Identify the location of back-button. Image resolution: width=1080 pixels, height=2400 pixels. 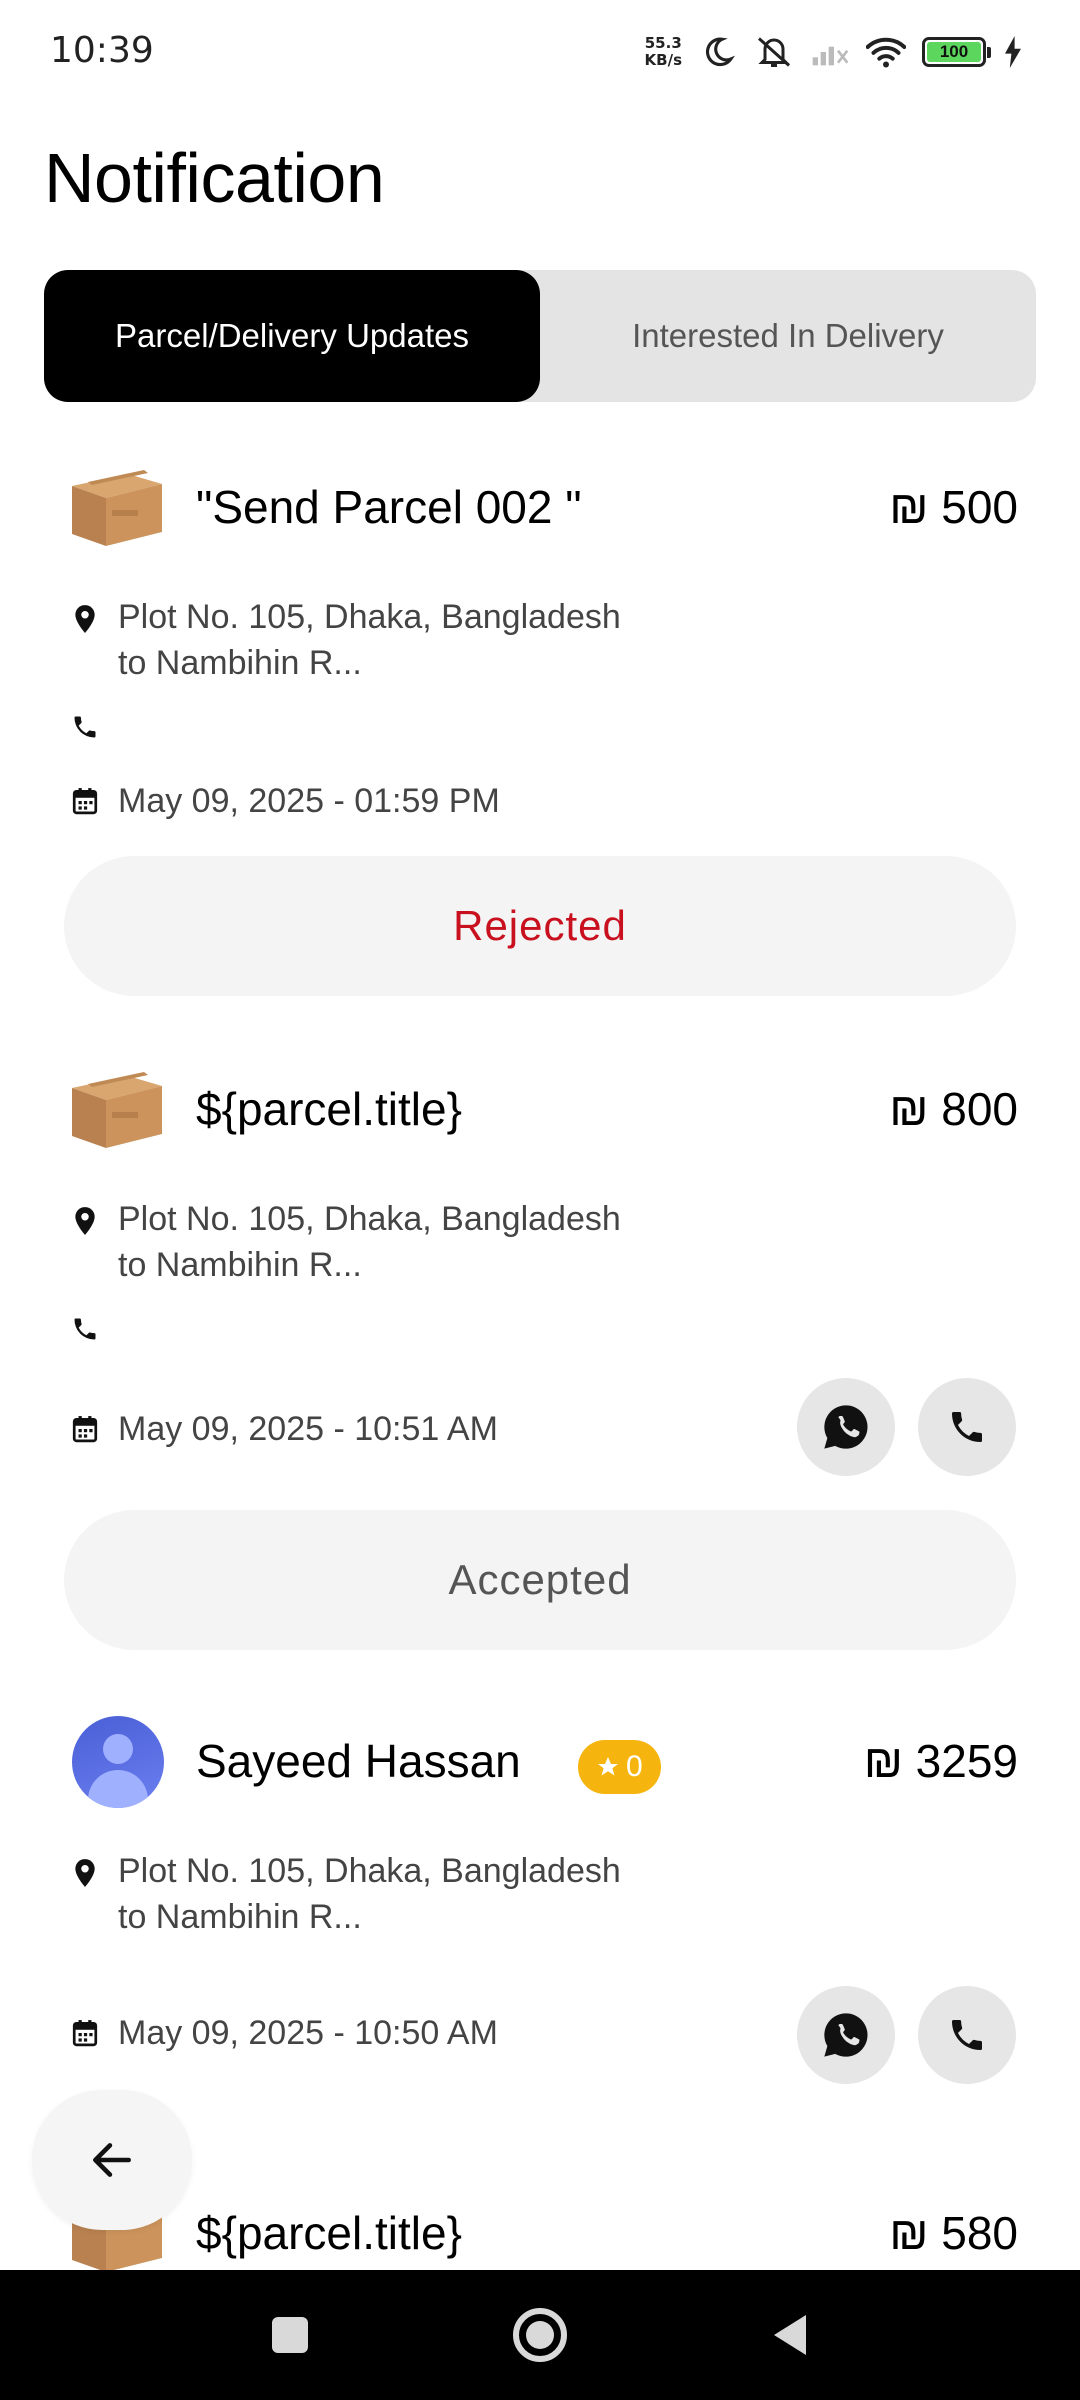
(112, 2160).